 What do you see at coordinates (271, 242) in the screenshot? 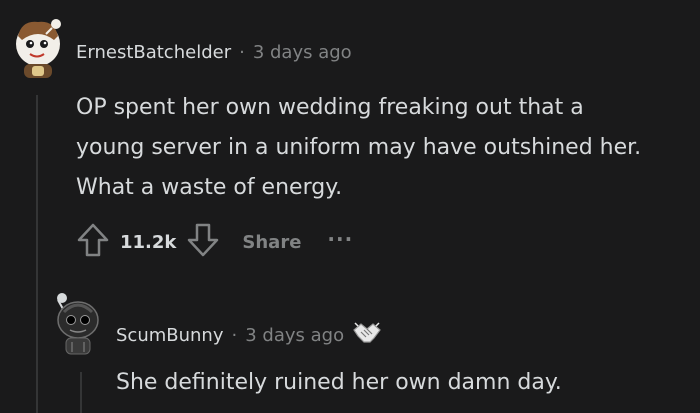
I see `share-button: Share` at bounding box center [271, 242].